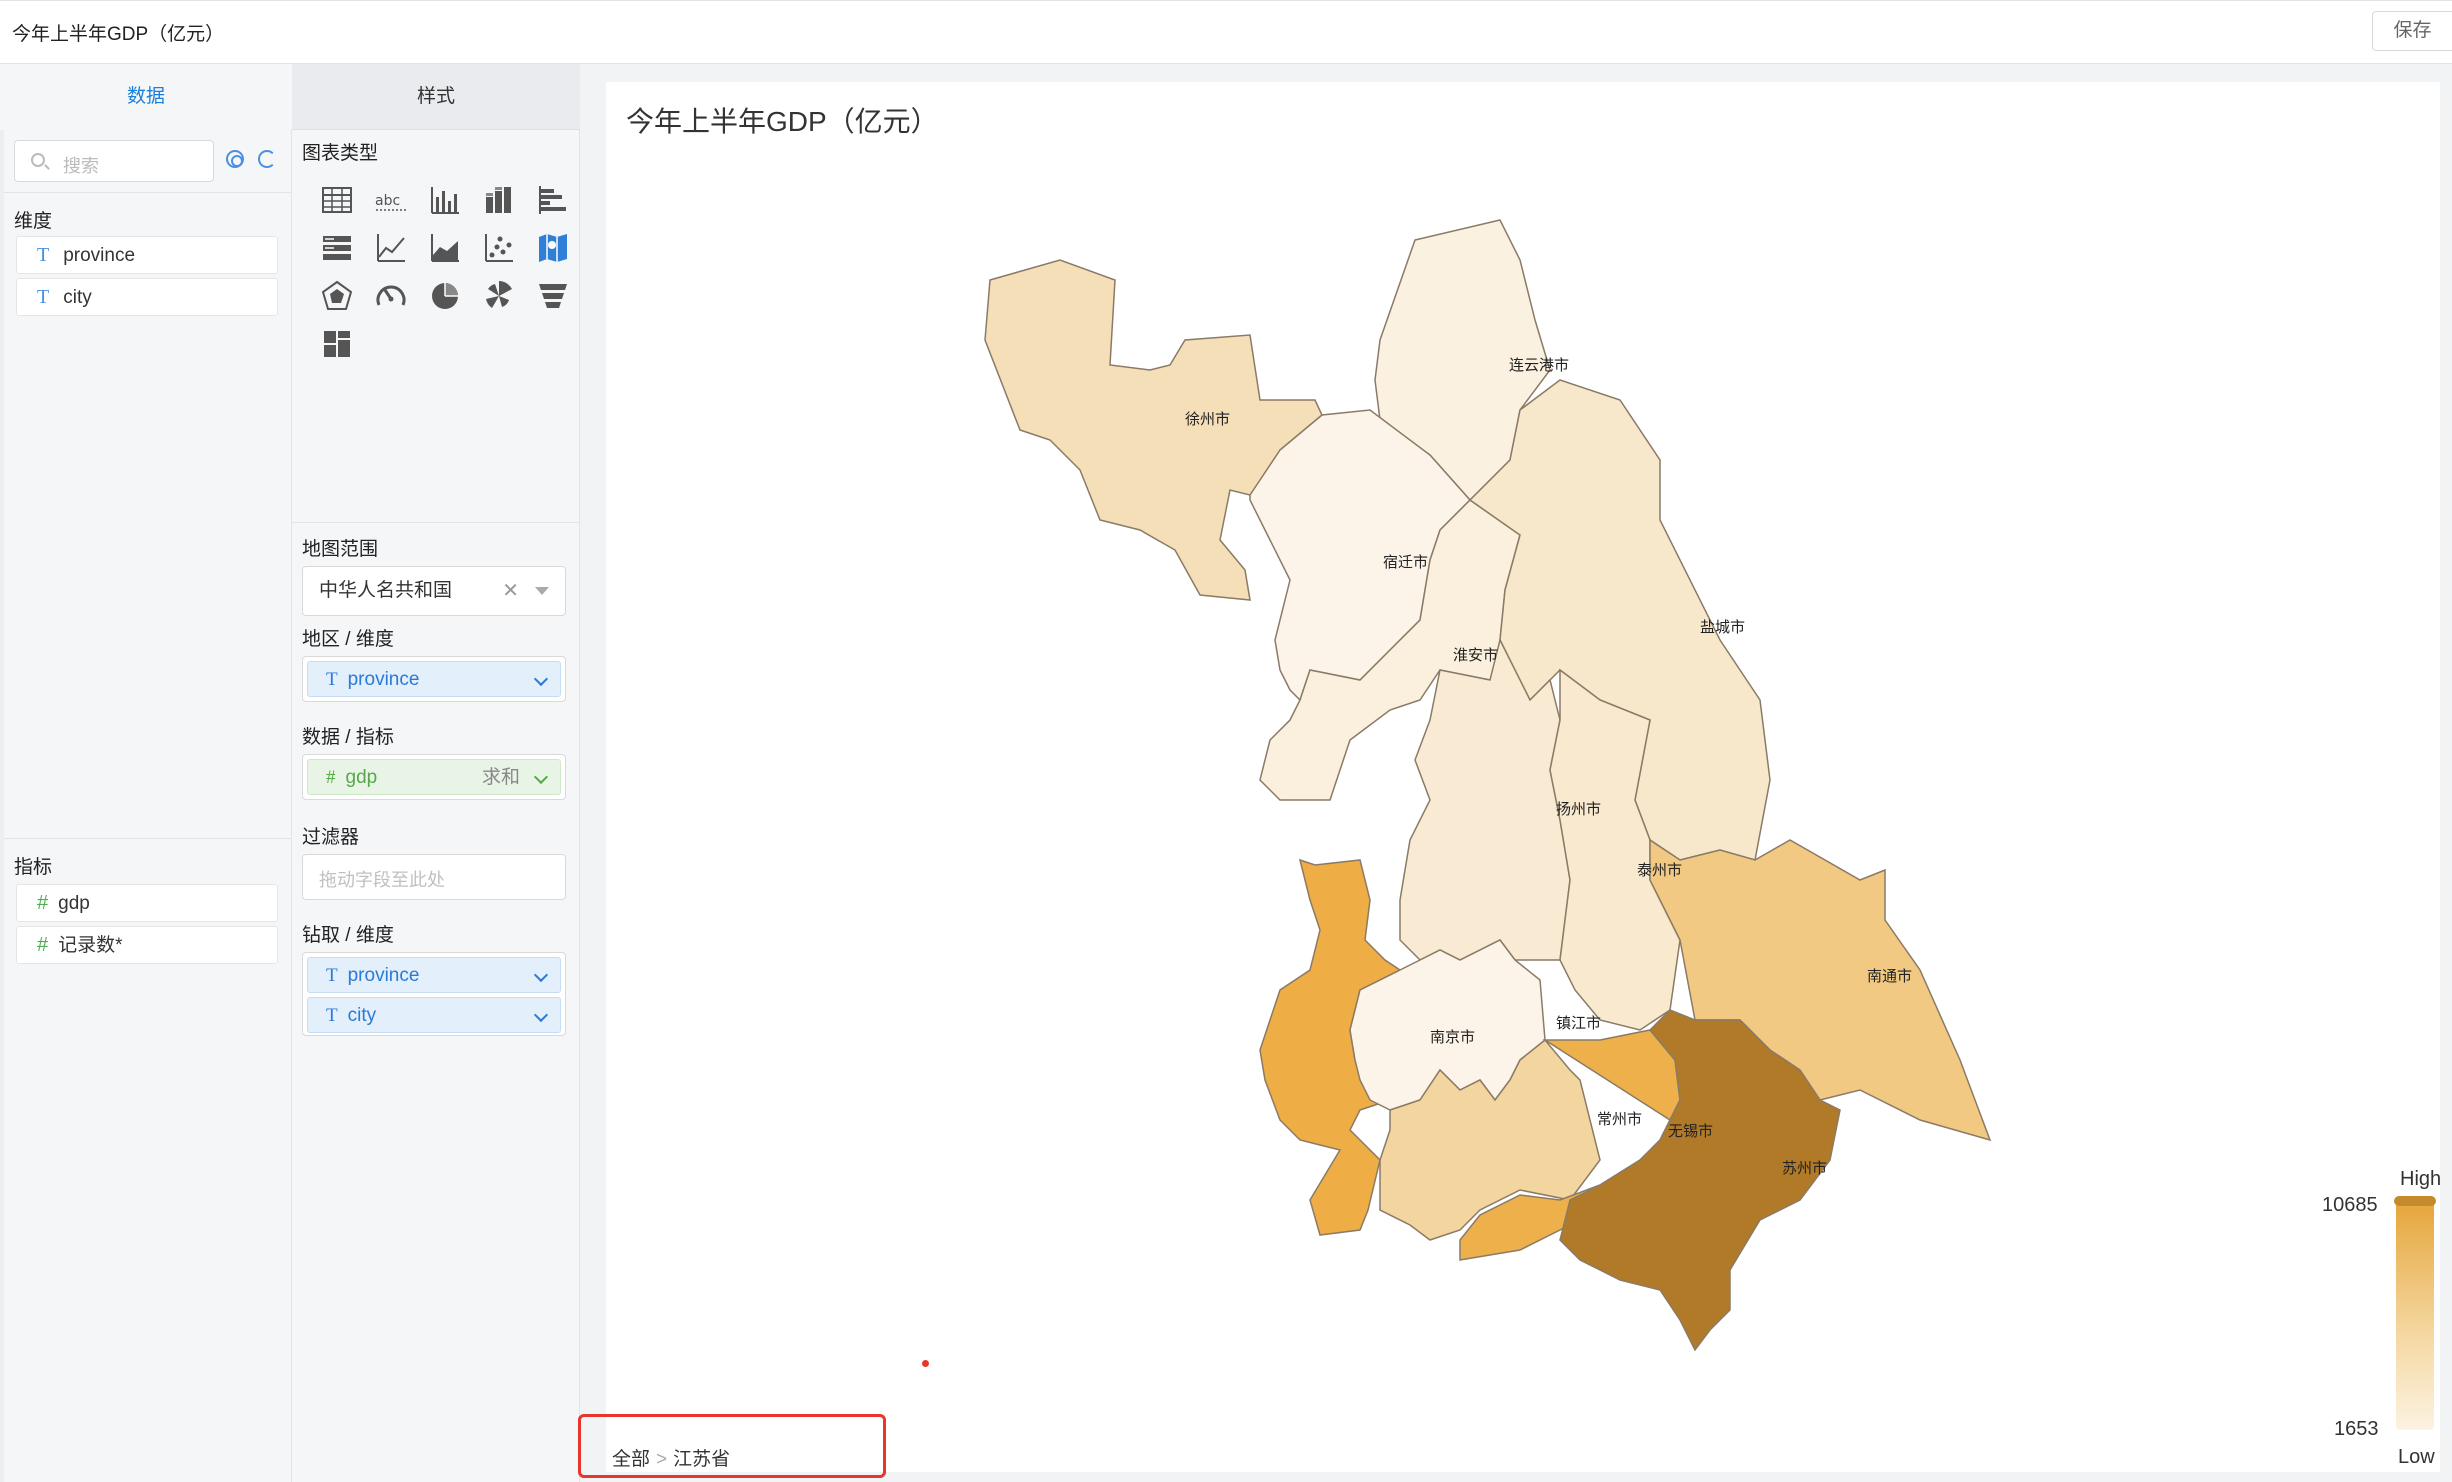  I want to click on detail-table-icon, so click(337, 248).